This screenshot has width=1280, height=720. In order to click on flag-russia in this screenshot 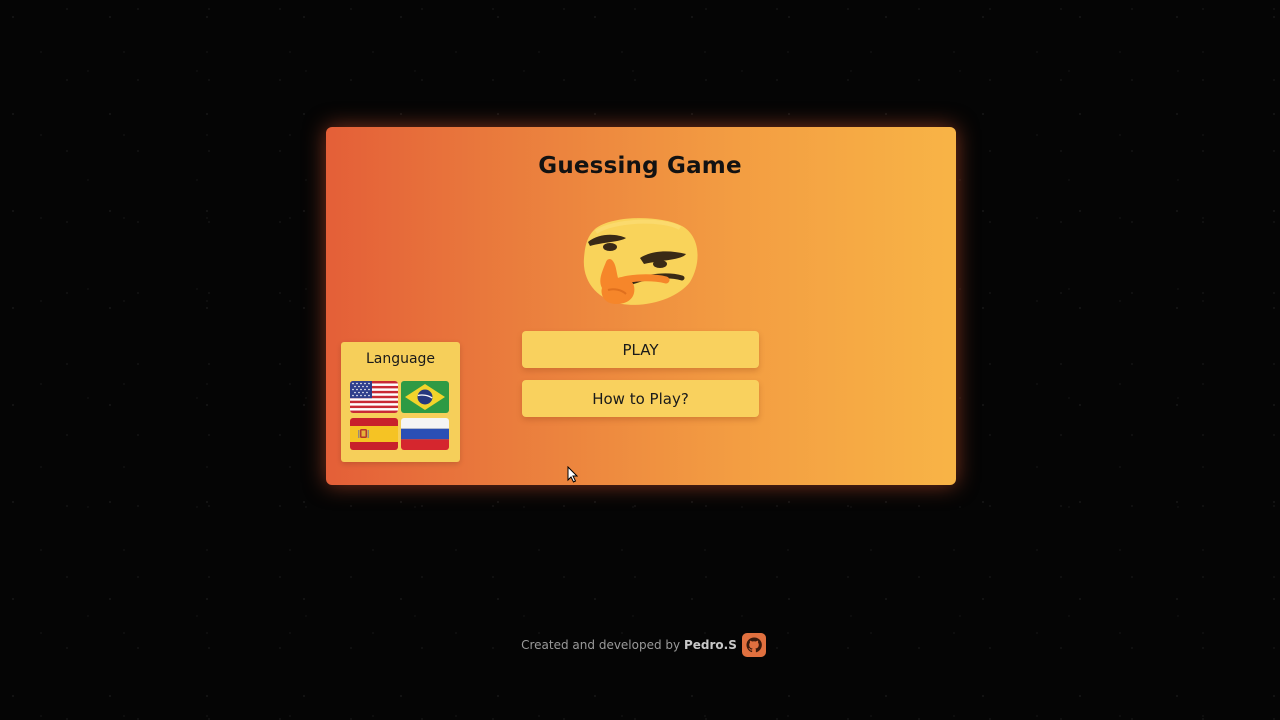, I will do `click(425, 434)`.